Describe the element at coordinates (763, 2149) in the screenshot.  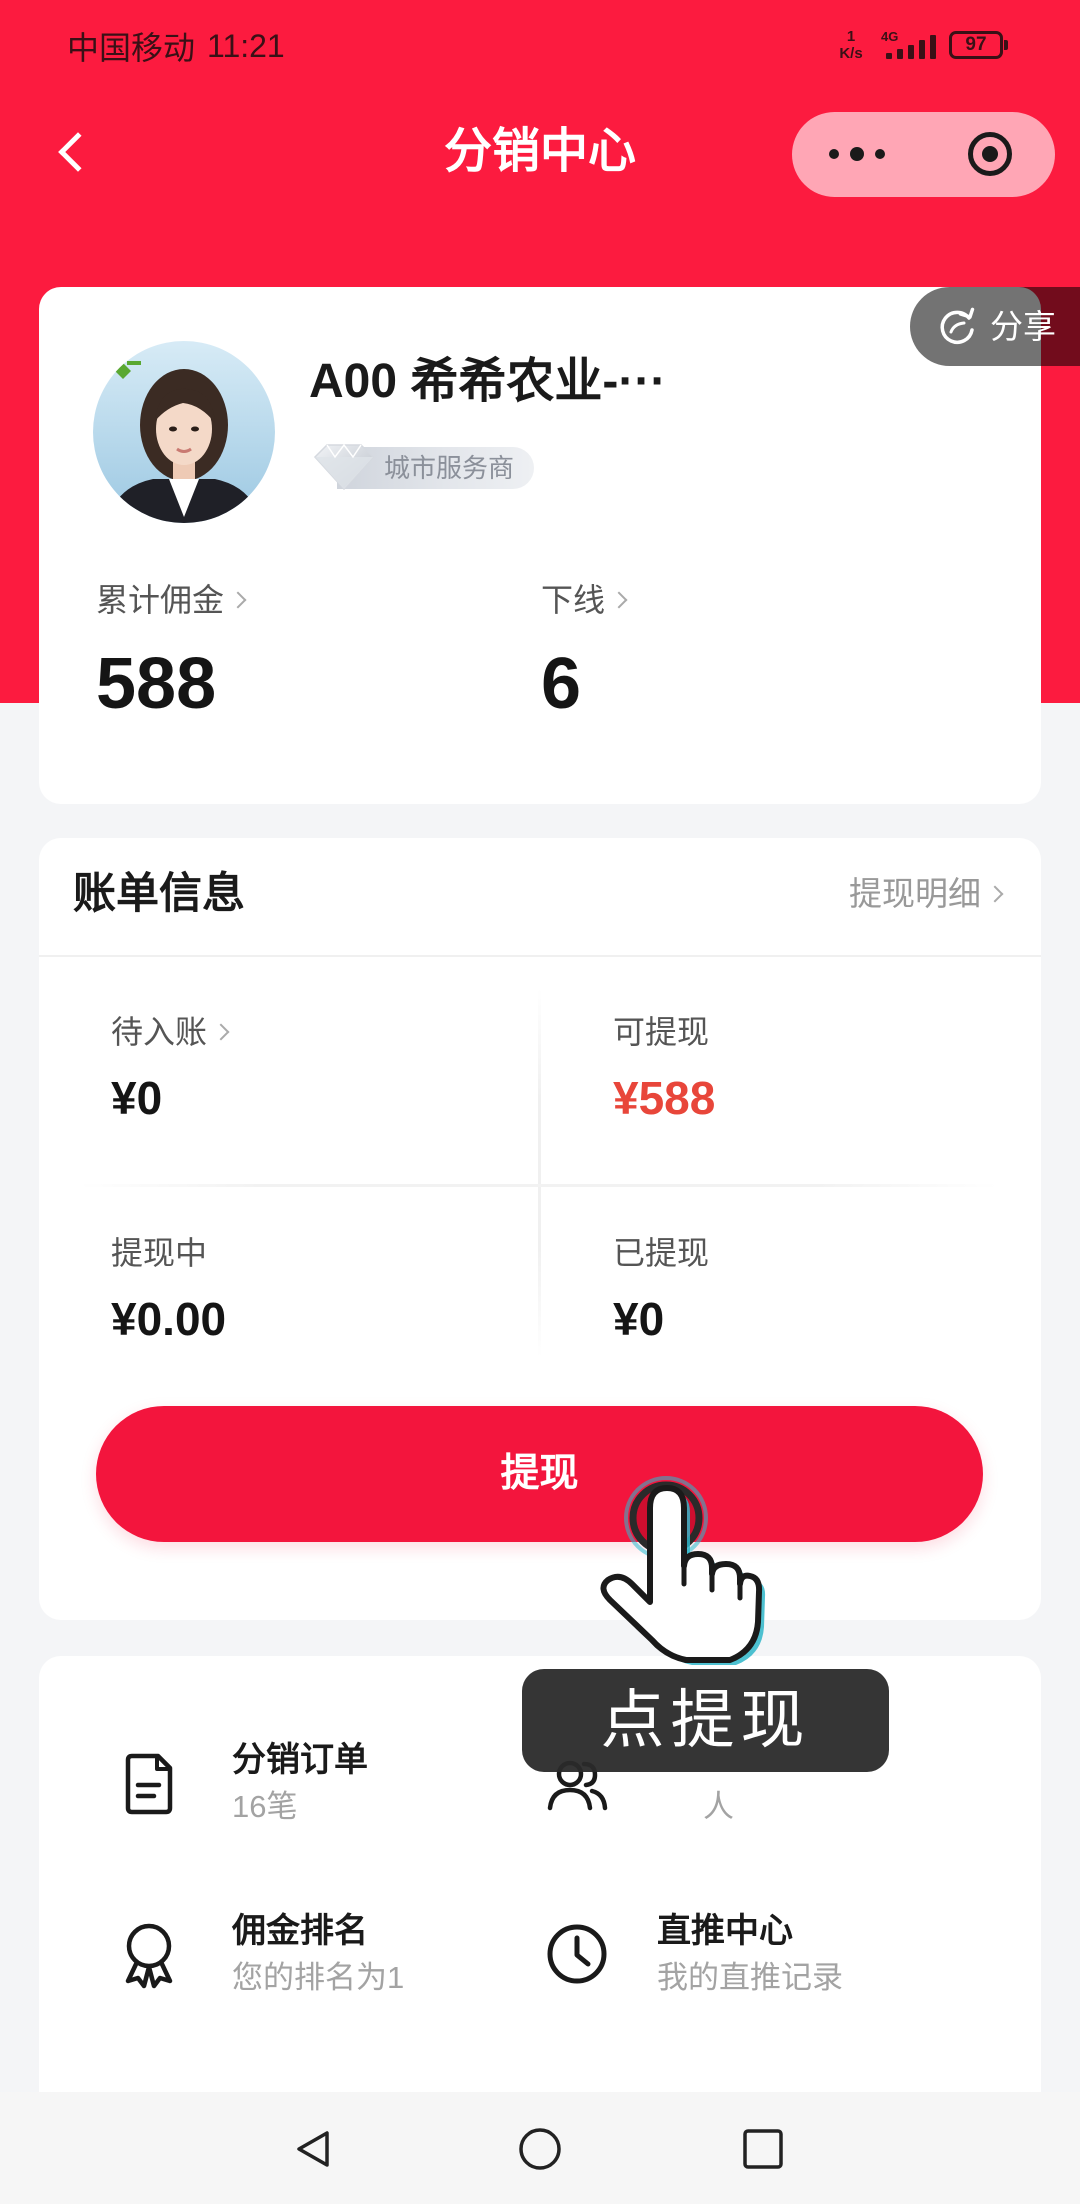
I see `recents-square-icon` at that location.